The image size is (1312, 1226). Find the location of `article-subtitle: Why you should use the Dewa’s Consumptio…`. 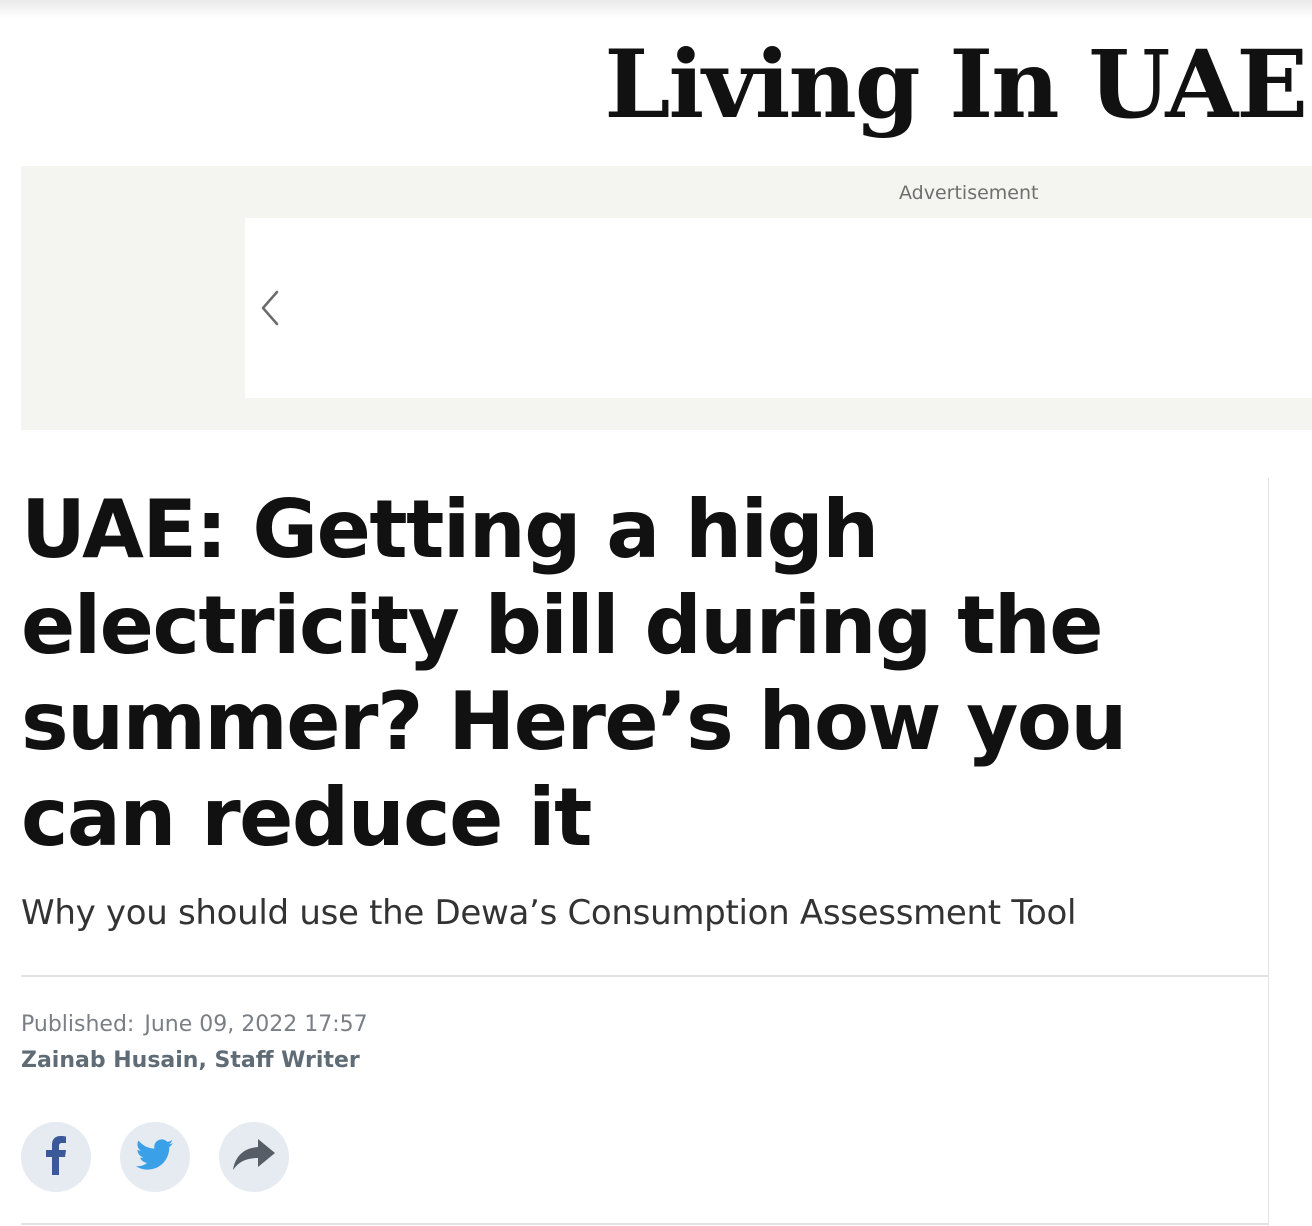

article-subtitle: Why you should use the Dewa’s Consumptio… is located at coordinates (549, 913).